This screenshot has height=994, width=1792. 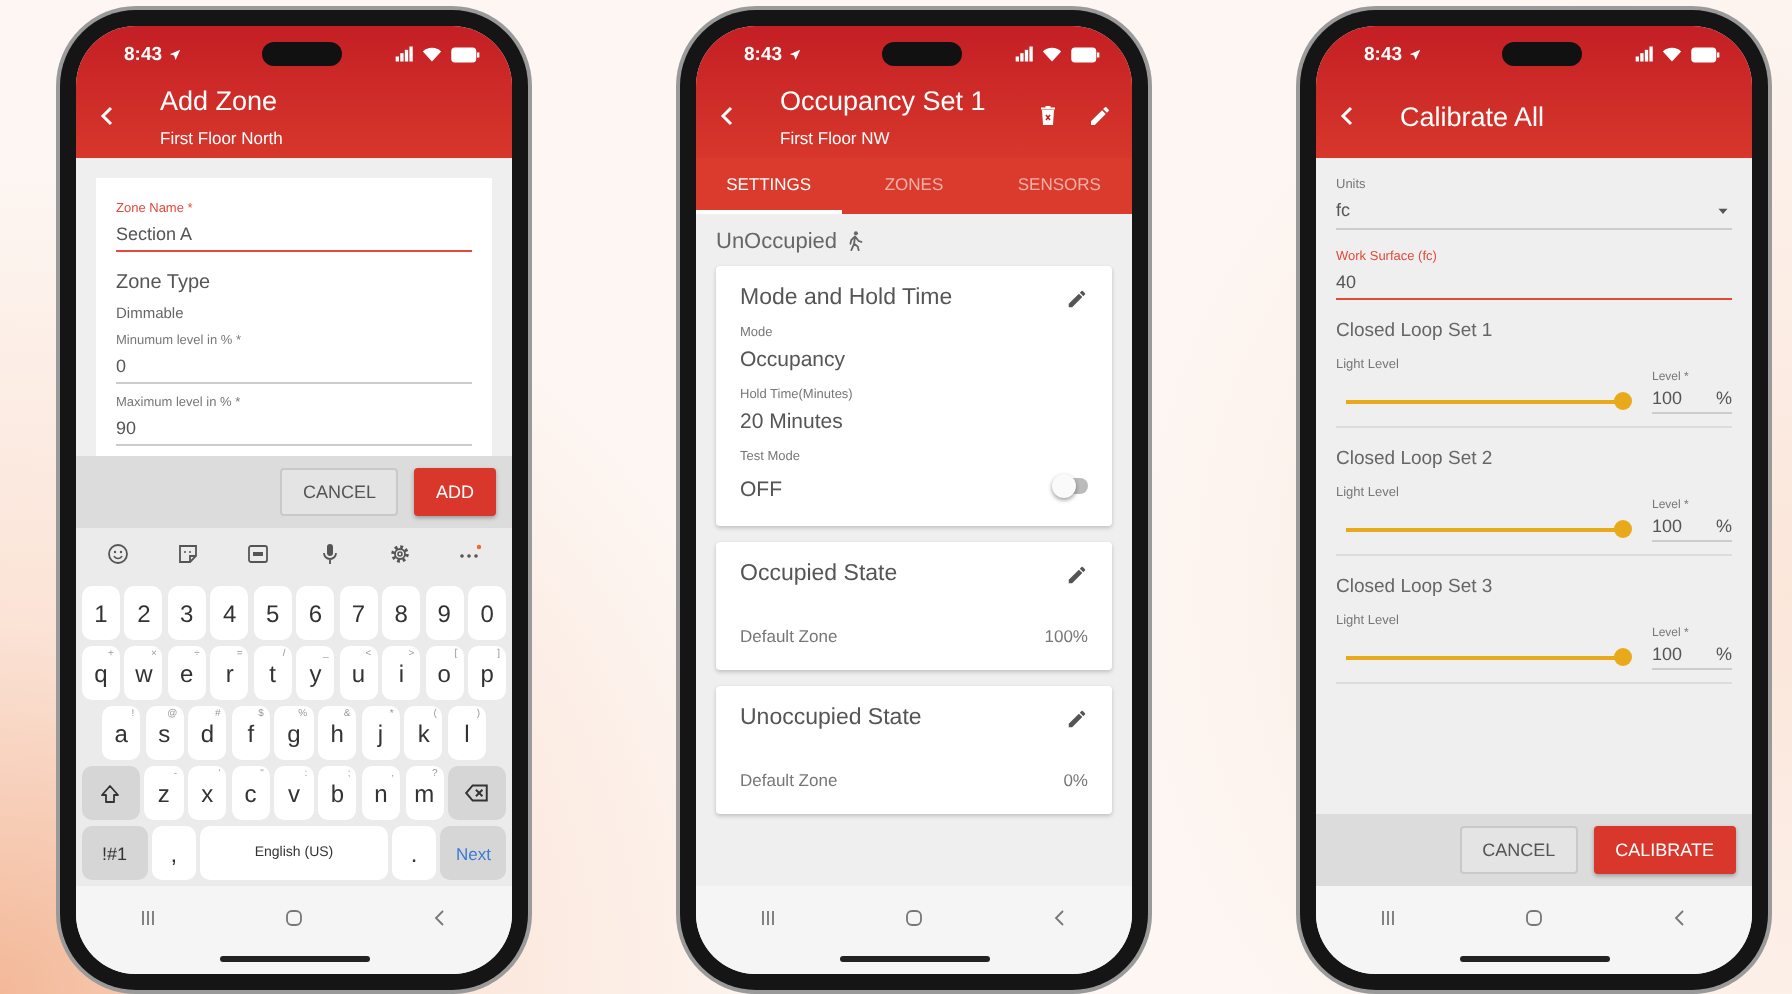 I want to click on delete-button, so click(x=1048, y=116).